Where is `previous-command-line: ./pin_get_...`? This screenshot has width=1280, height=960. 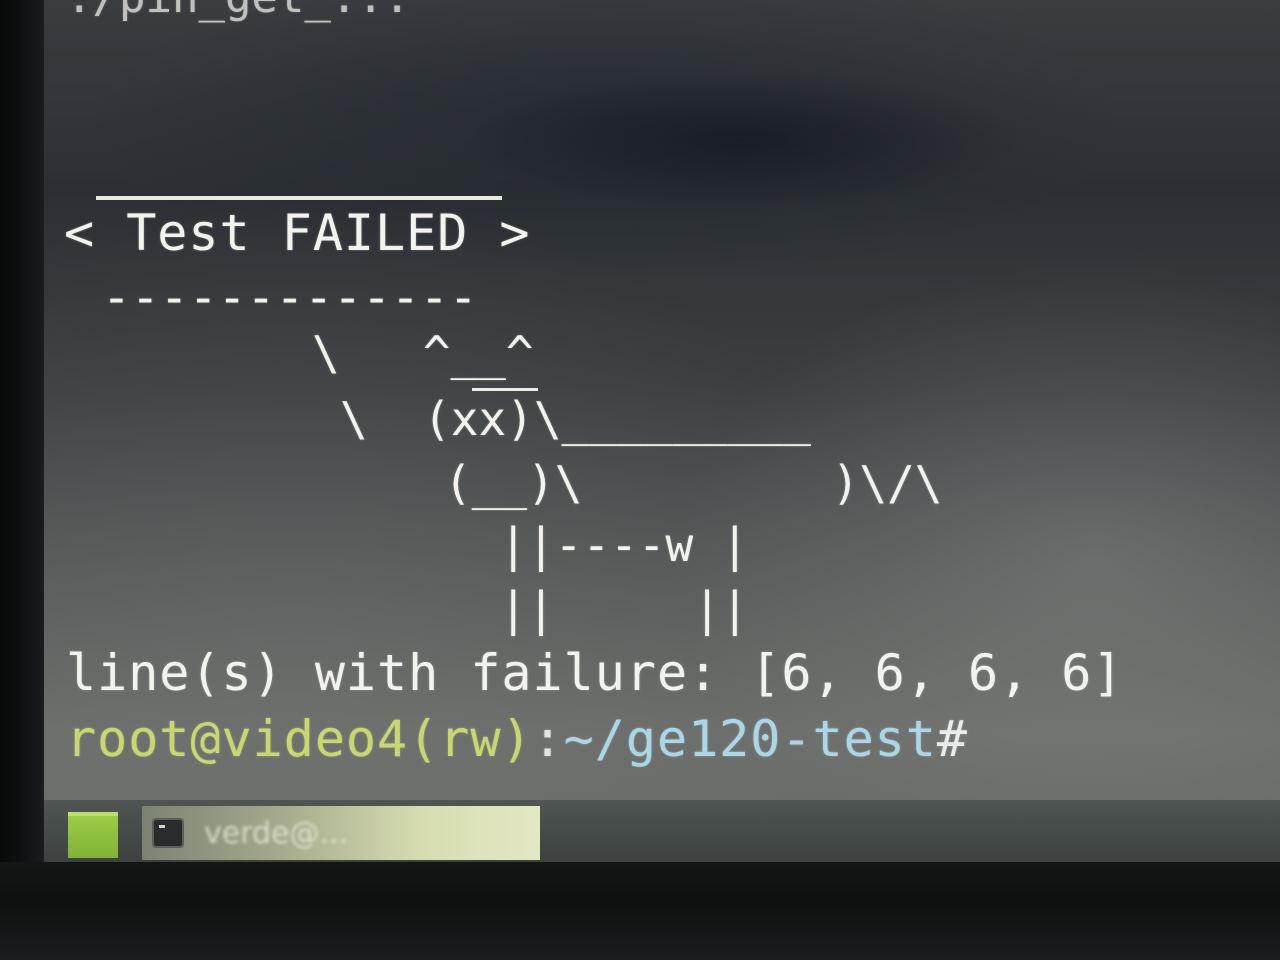
previous-command-line: ./pin_get_... is located at coordinates (238, 11).